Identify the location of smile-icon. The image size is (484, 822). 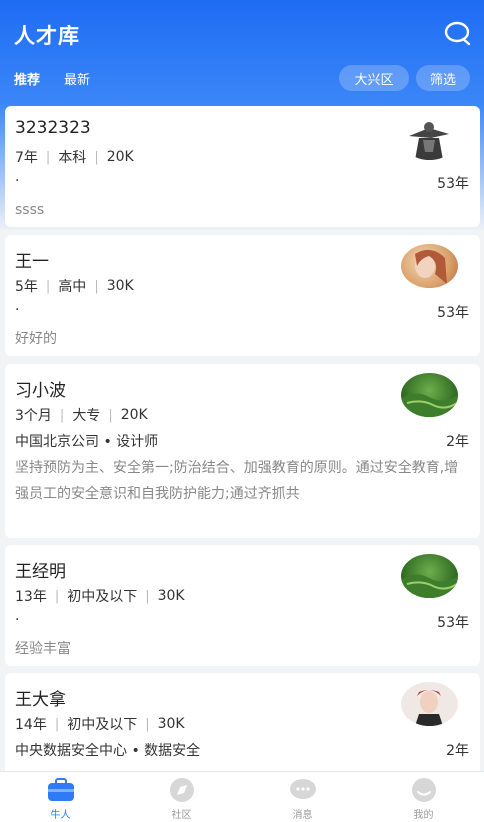
(423, 790).